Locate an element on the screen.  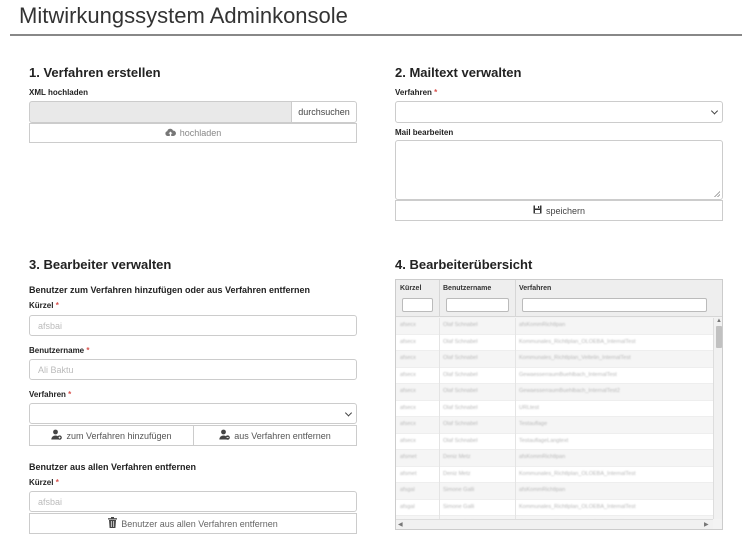
kuerzel-label: Kürzel * is located at coordinates (44, 305).